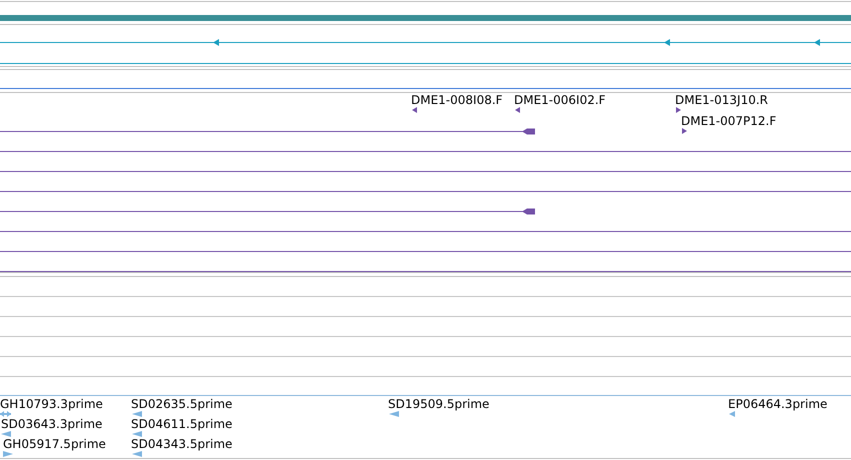 This screenshot has height=460, width=851. I want to click on feature-label: DME1-007P12.F, so click(728, 121).